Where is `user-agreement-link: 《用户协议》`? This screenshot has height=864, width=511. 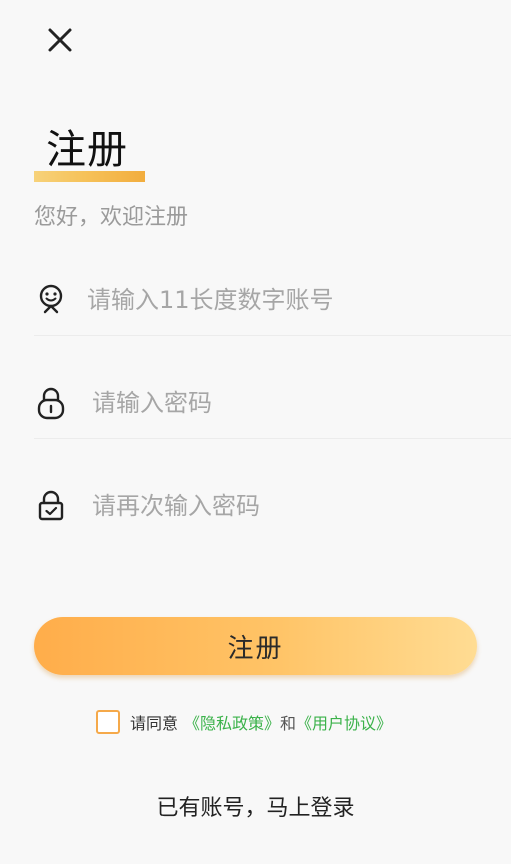
user-agreement-link: 《用户协议》 is located at coordinates (344, 722).